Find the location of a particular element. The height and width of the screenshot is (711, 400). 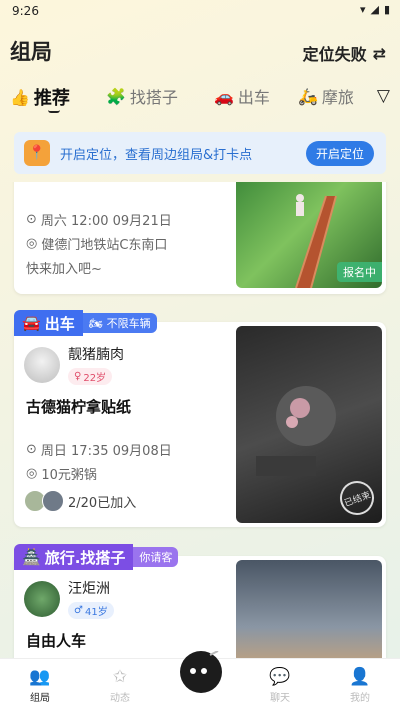

nav-group: 👥 组局 is located at coordinates (40, 685).